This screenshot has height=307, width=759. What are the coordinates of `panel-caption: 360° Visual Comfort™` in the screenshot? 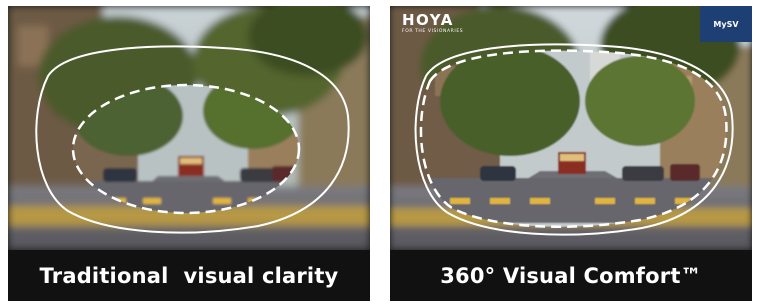 It's located at (571, 275).